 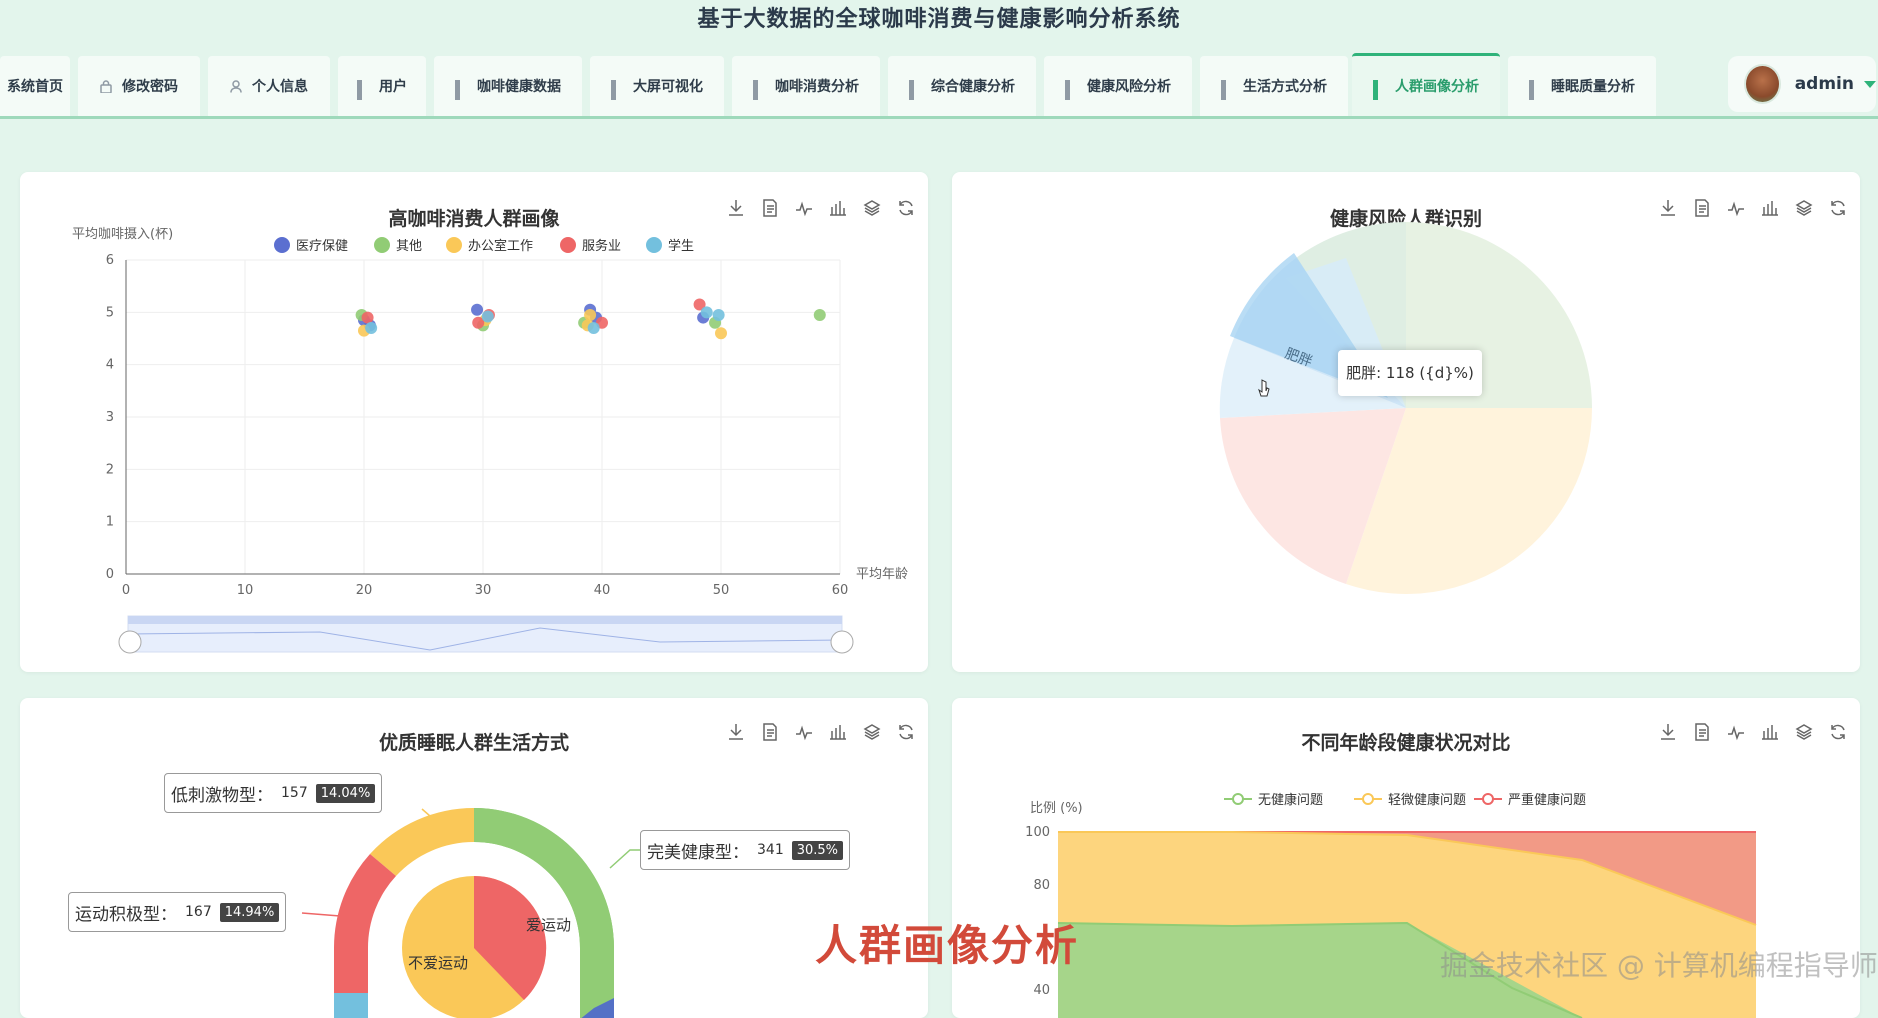 I want to click on x-tick-label: 20, so click(x=364, y=590).